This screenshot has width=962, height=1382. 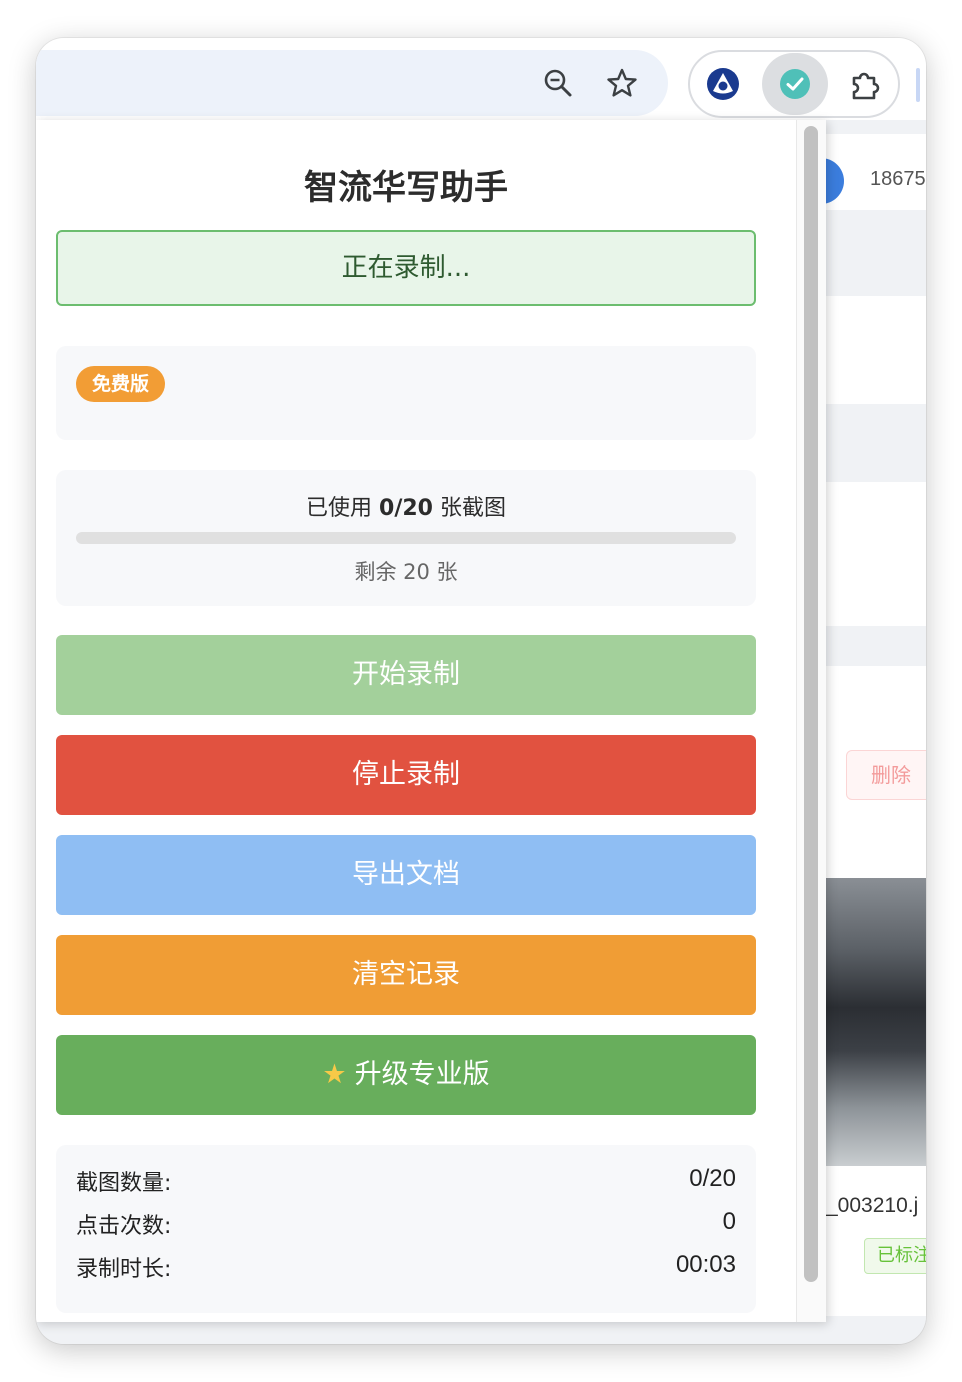 I want to click on stat-label: 截图数量:, so click(x=124, y=1183).